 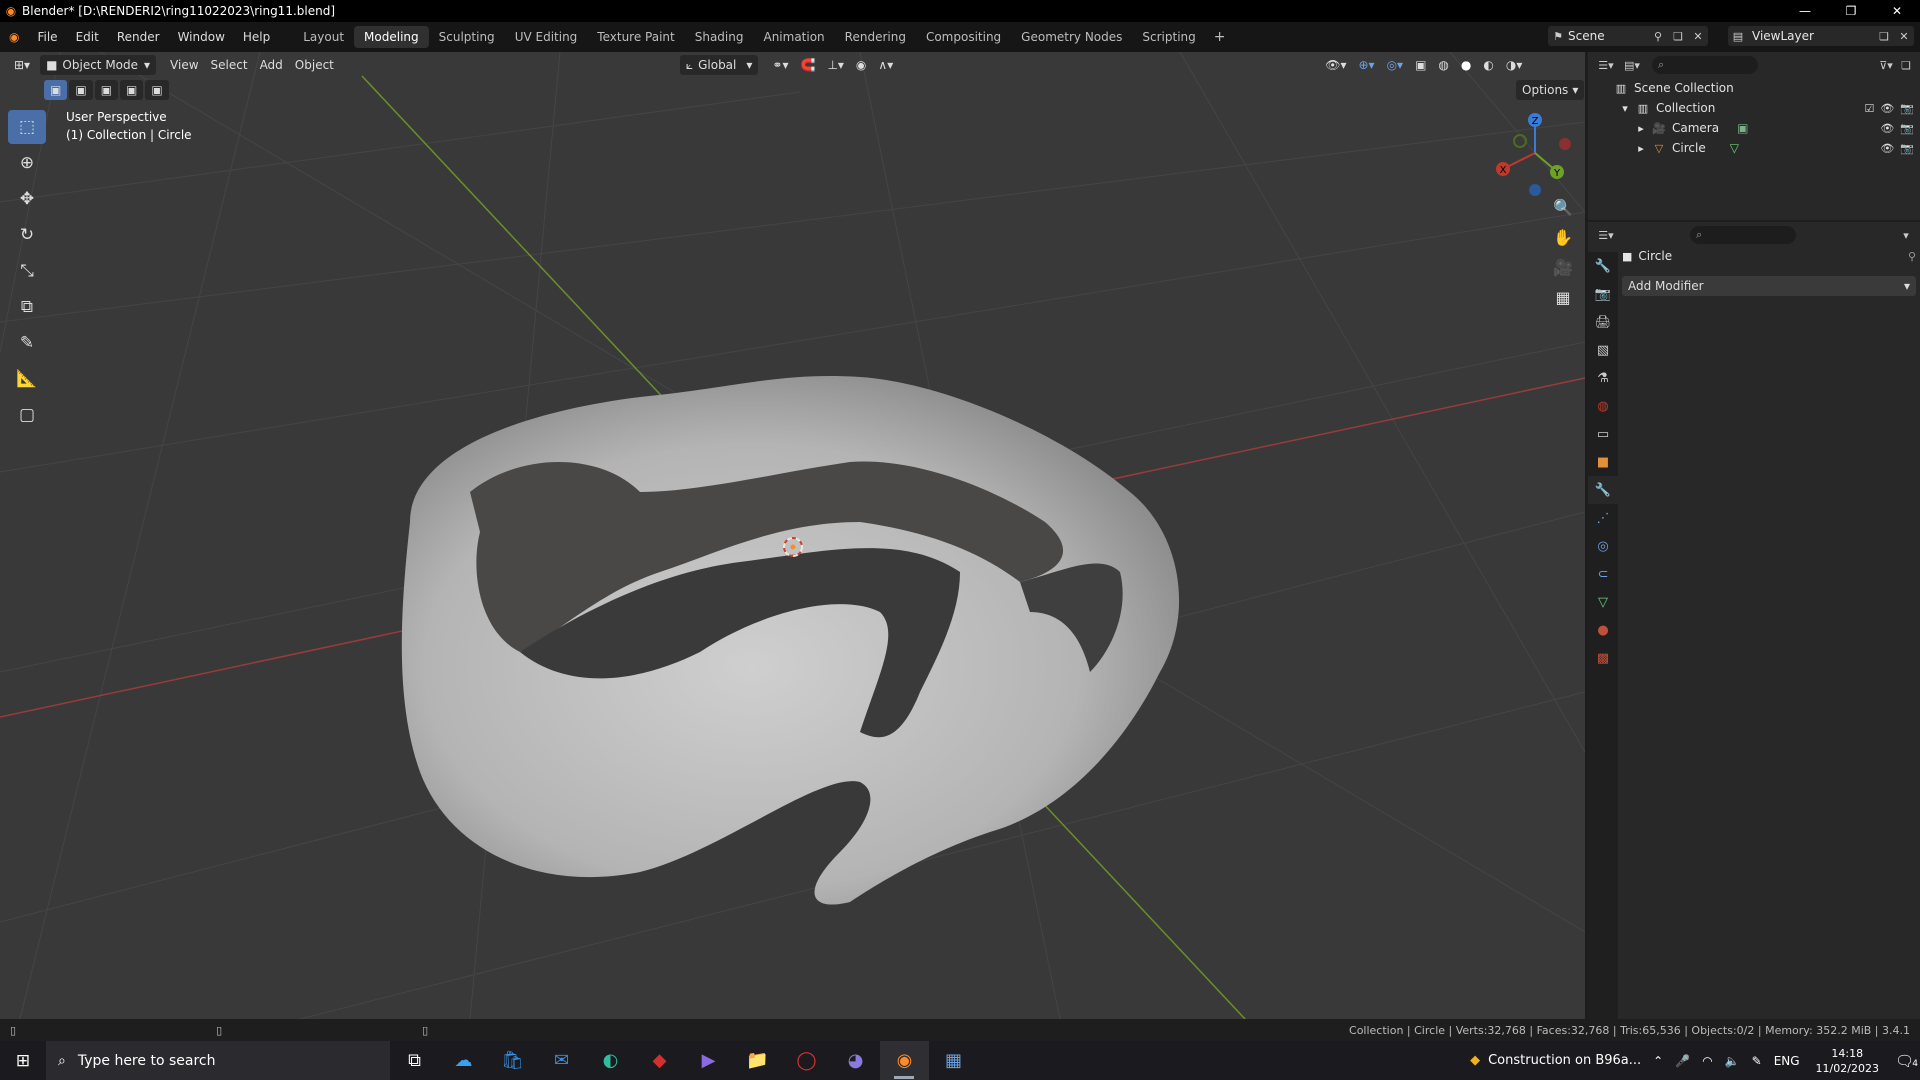 I want to click on particles-tab-icon: ⋰, so click(x=1603, y=518).